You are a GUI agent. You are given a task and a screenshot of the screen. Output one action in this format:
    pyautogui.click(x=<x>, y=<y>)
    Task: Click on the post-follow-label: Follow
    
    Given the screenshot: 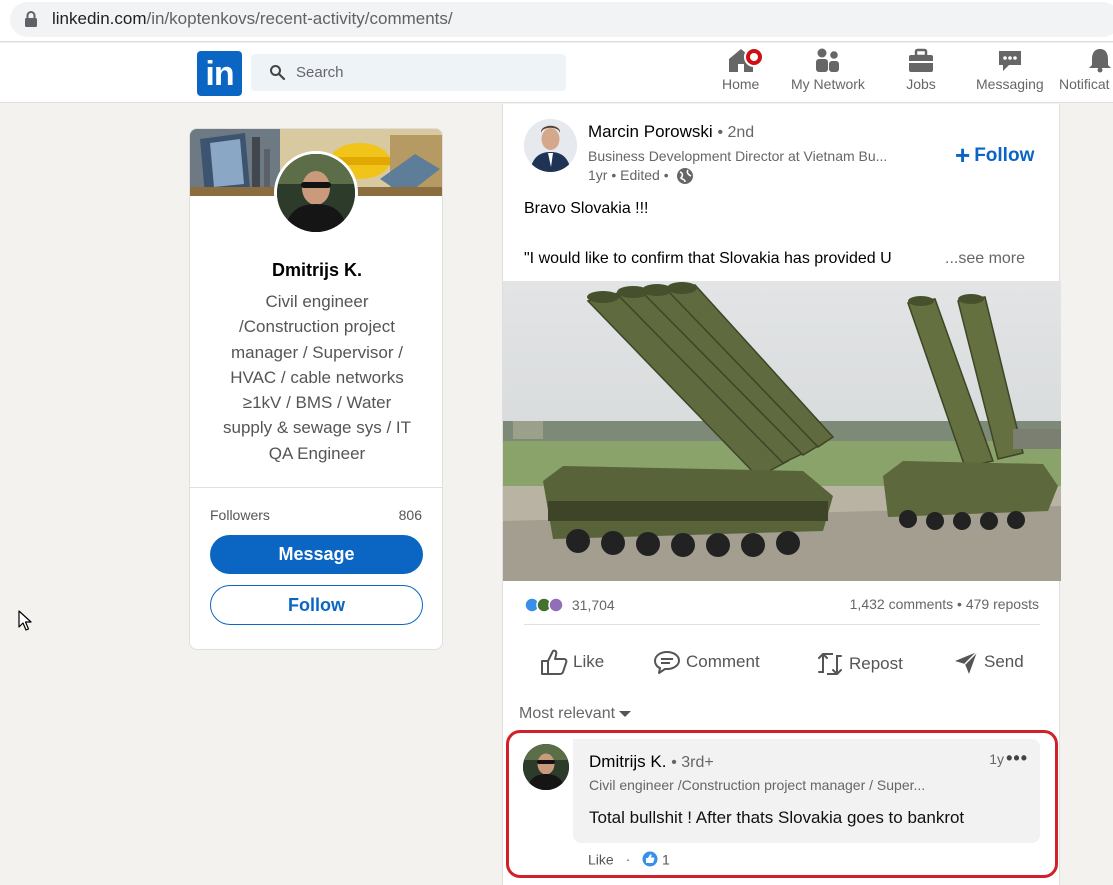 What is the action you would take?
    pyautogui.click(x=1004, y=155)
    